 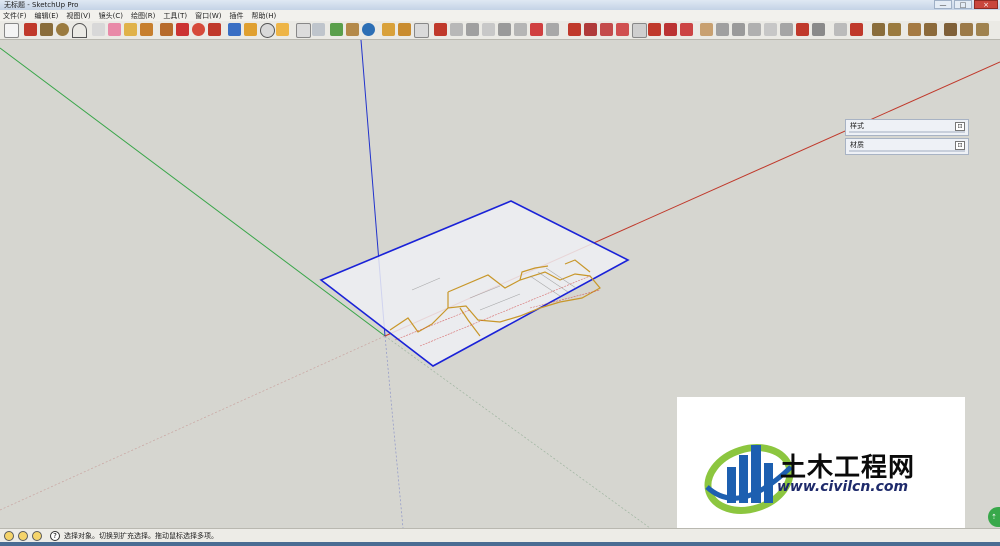 I want to click on push-pull-icon, so click(x=182, y=29).